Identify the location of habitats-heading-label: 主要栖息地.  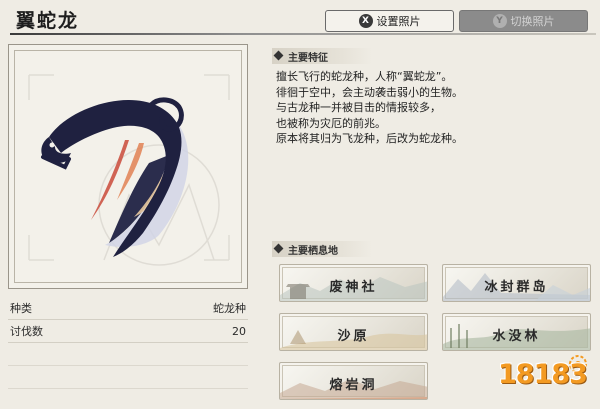
(313, 251).